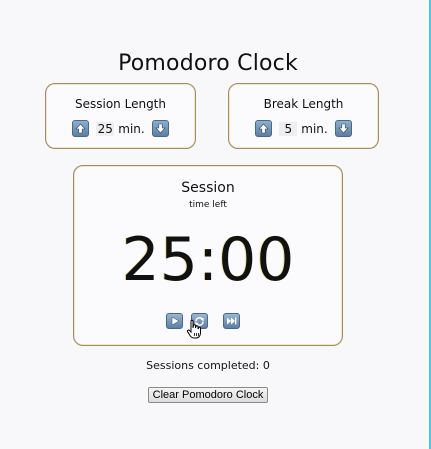  Describe the element at coordinates (208, 365) in the screenshot. I see `sessions-completed: Sessions completed: 0` at that location.